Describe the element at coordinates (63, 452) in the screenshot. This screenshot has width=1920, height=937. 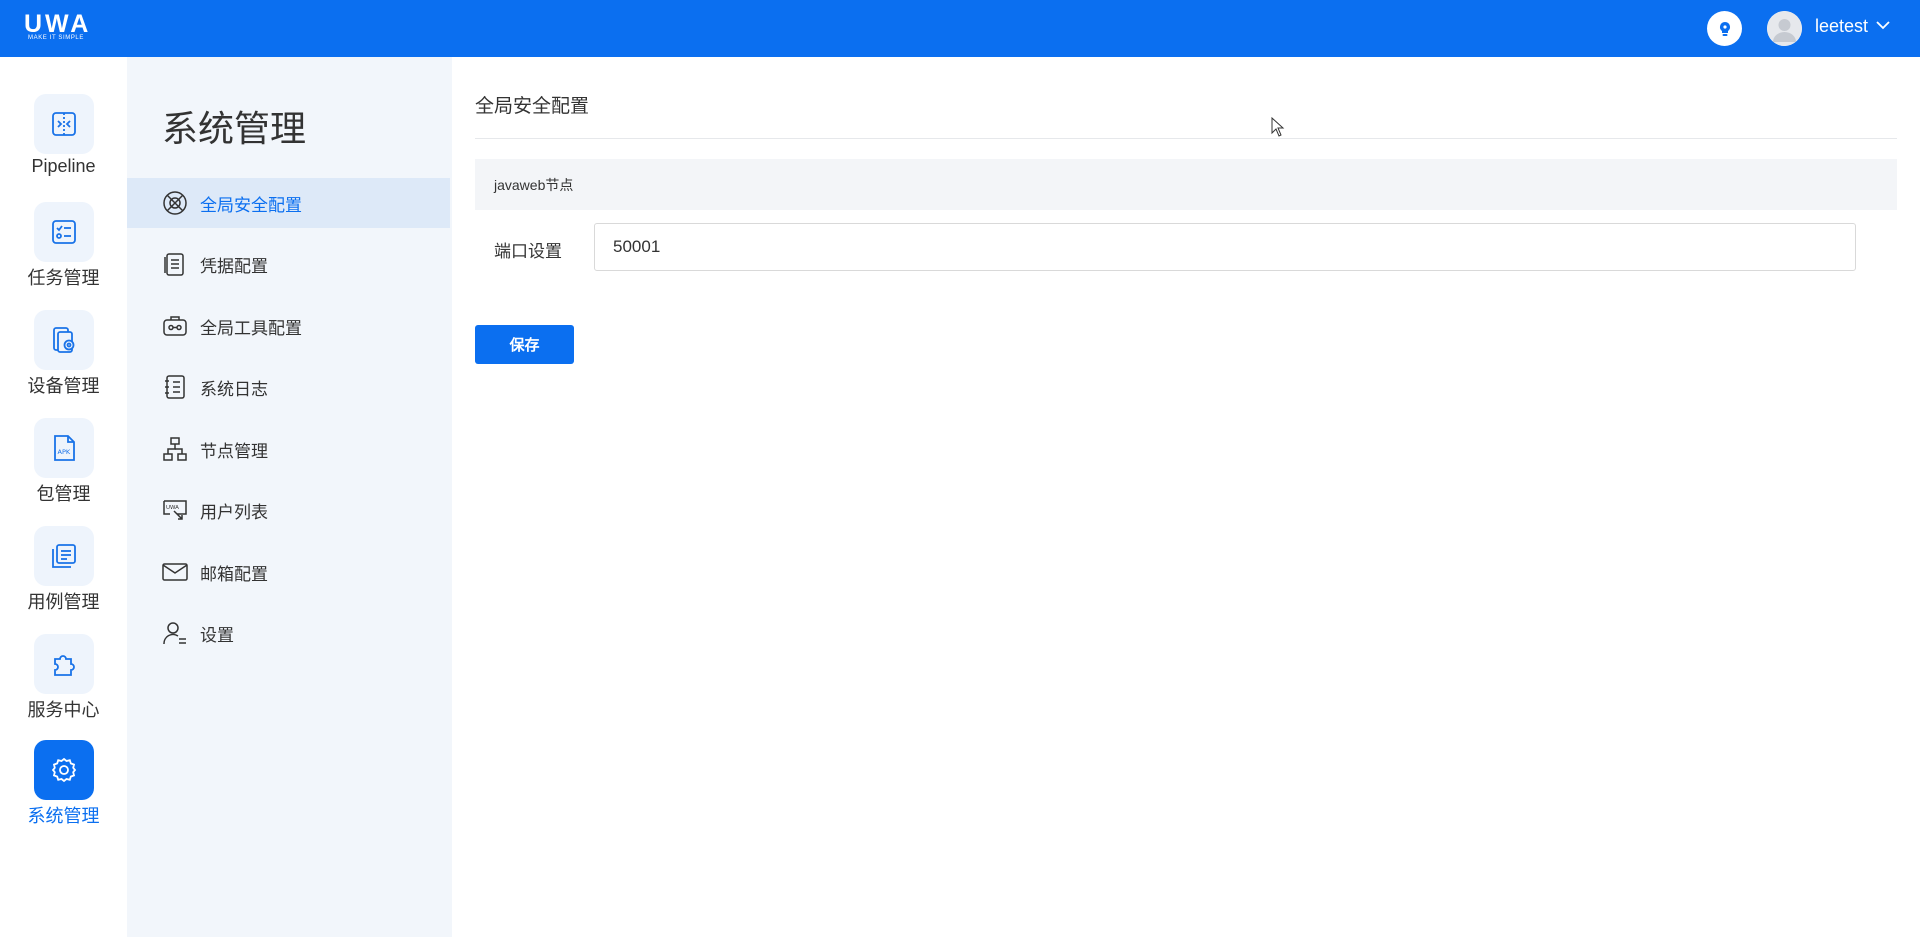
I see `svg-text: APK` at that location.